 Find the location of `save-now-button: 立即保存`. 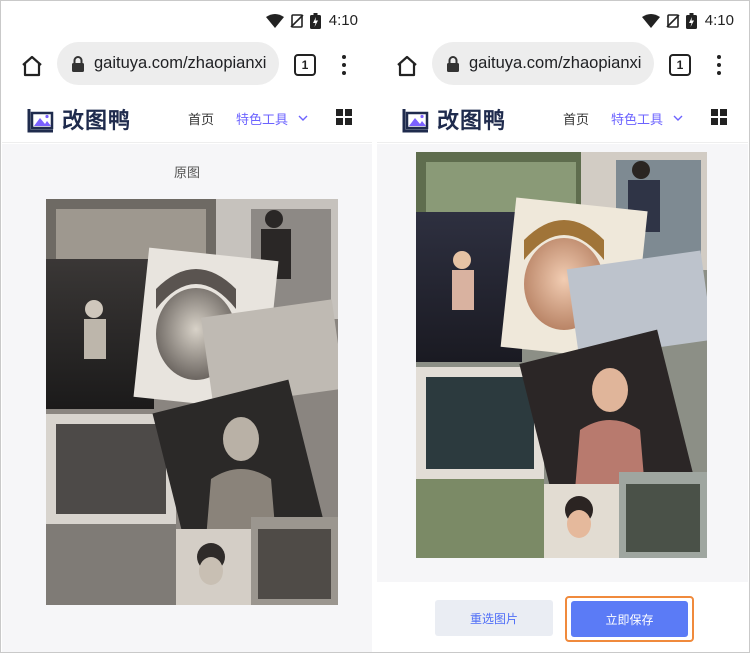

save-now-button: 立即保存 is located at coordinates (629, 619).